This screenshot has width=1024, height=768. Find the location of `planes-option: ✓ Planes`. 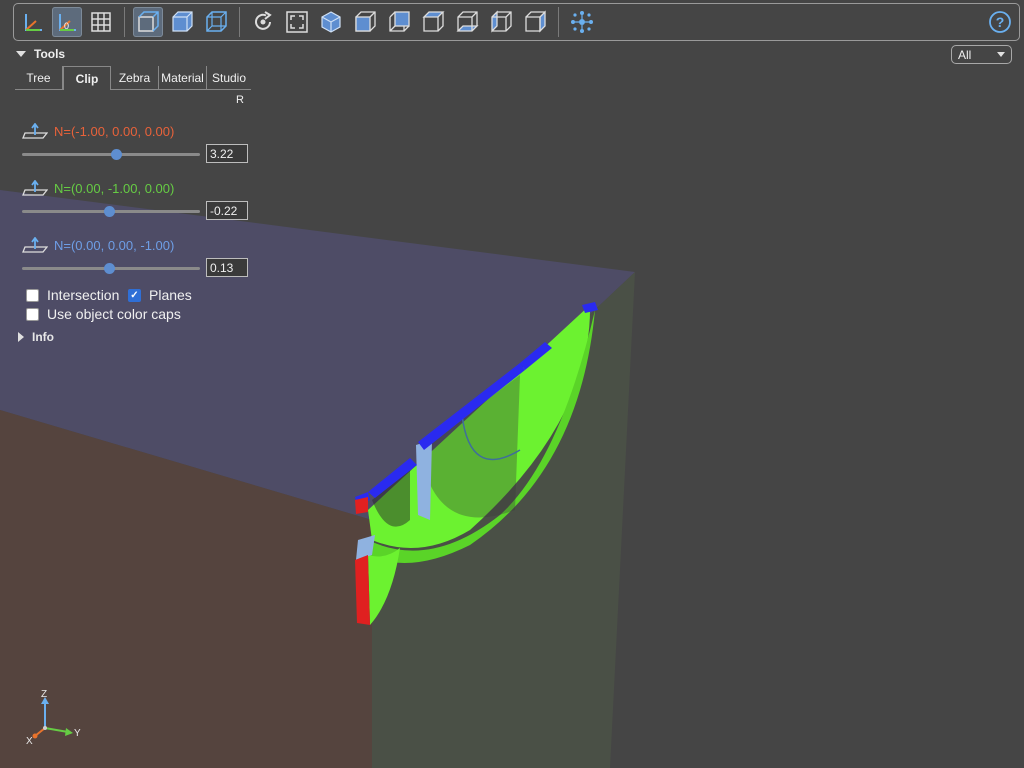

planes-option: ✓ Planes is located at coordinates (160, 295).